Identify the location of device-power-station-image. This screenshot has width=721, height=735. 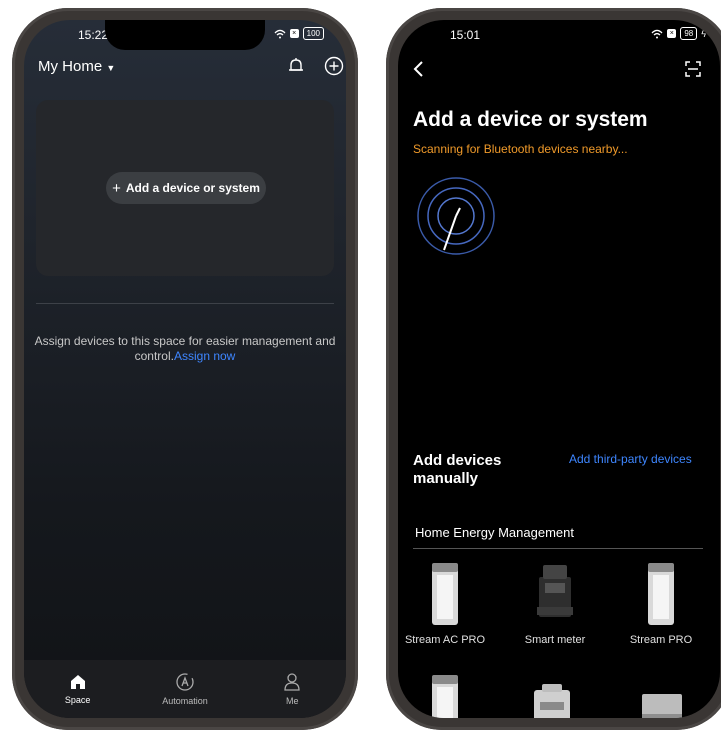
(552, 701).